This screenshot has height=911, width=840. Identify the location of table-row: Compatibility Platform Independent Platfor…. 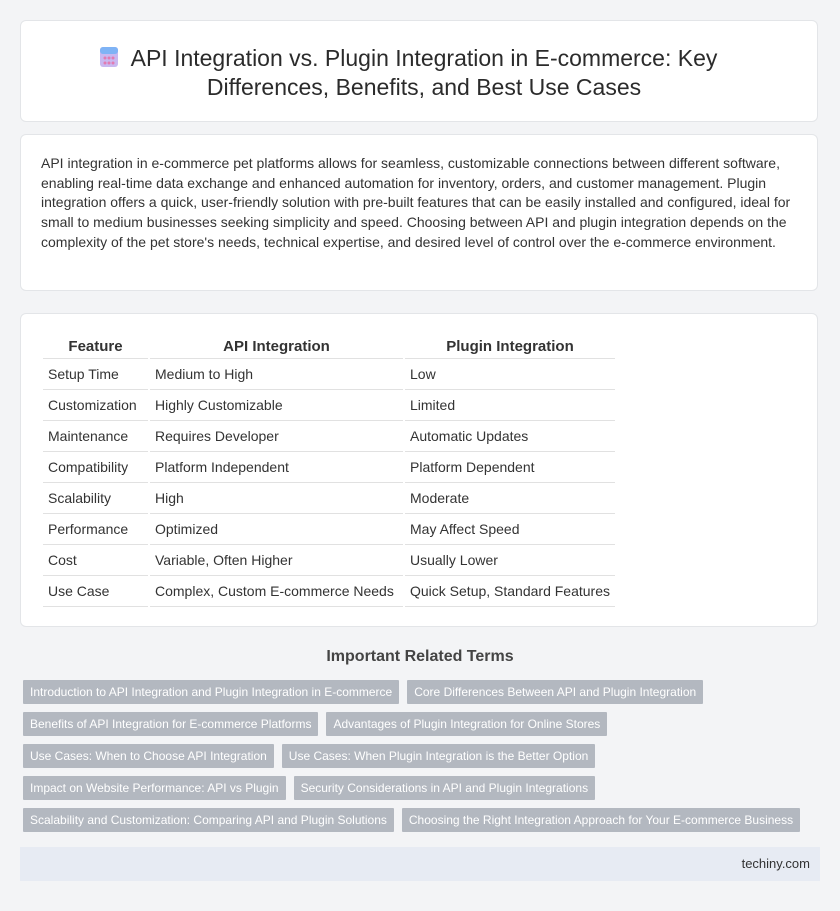
(329, 467).